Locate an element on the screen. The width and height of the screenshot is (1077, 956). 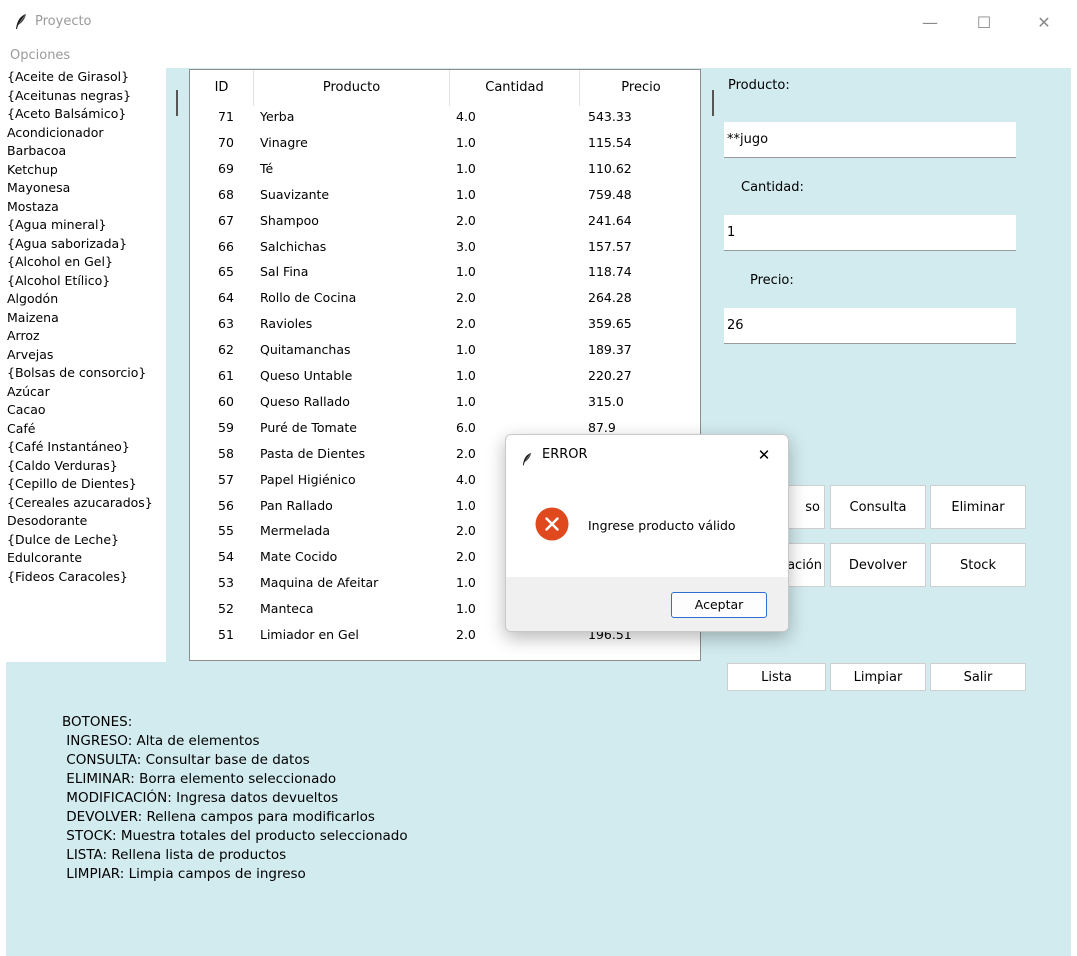
cell-id: 64 is located at coordinates (226, 298).